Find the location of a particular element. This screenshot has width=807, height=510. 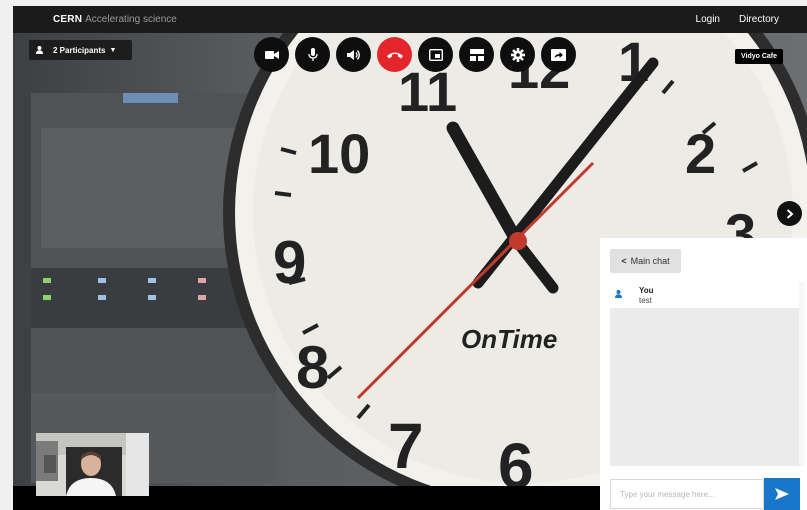

chat-message: You test is located at coordinates (704, 295).